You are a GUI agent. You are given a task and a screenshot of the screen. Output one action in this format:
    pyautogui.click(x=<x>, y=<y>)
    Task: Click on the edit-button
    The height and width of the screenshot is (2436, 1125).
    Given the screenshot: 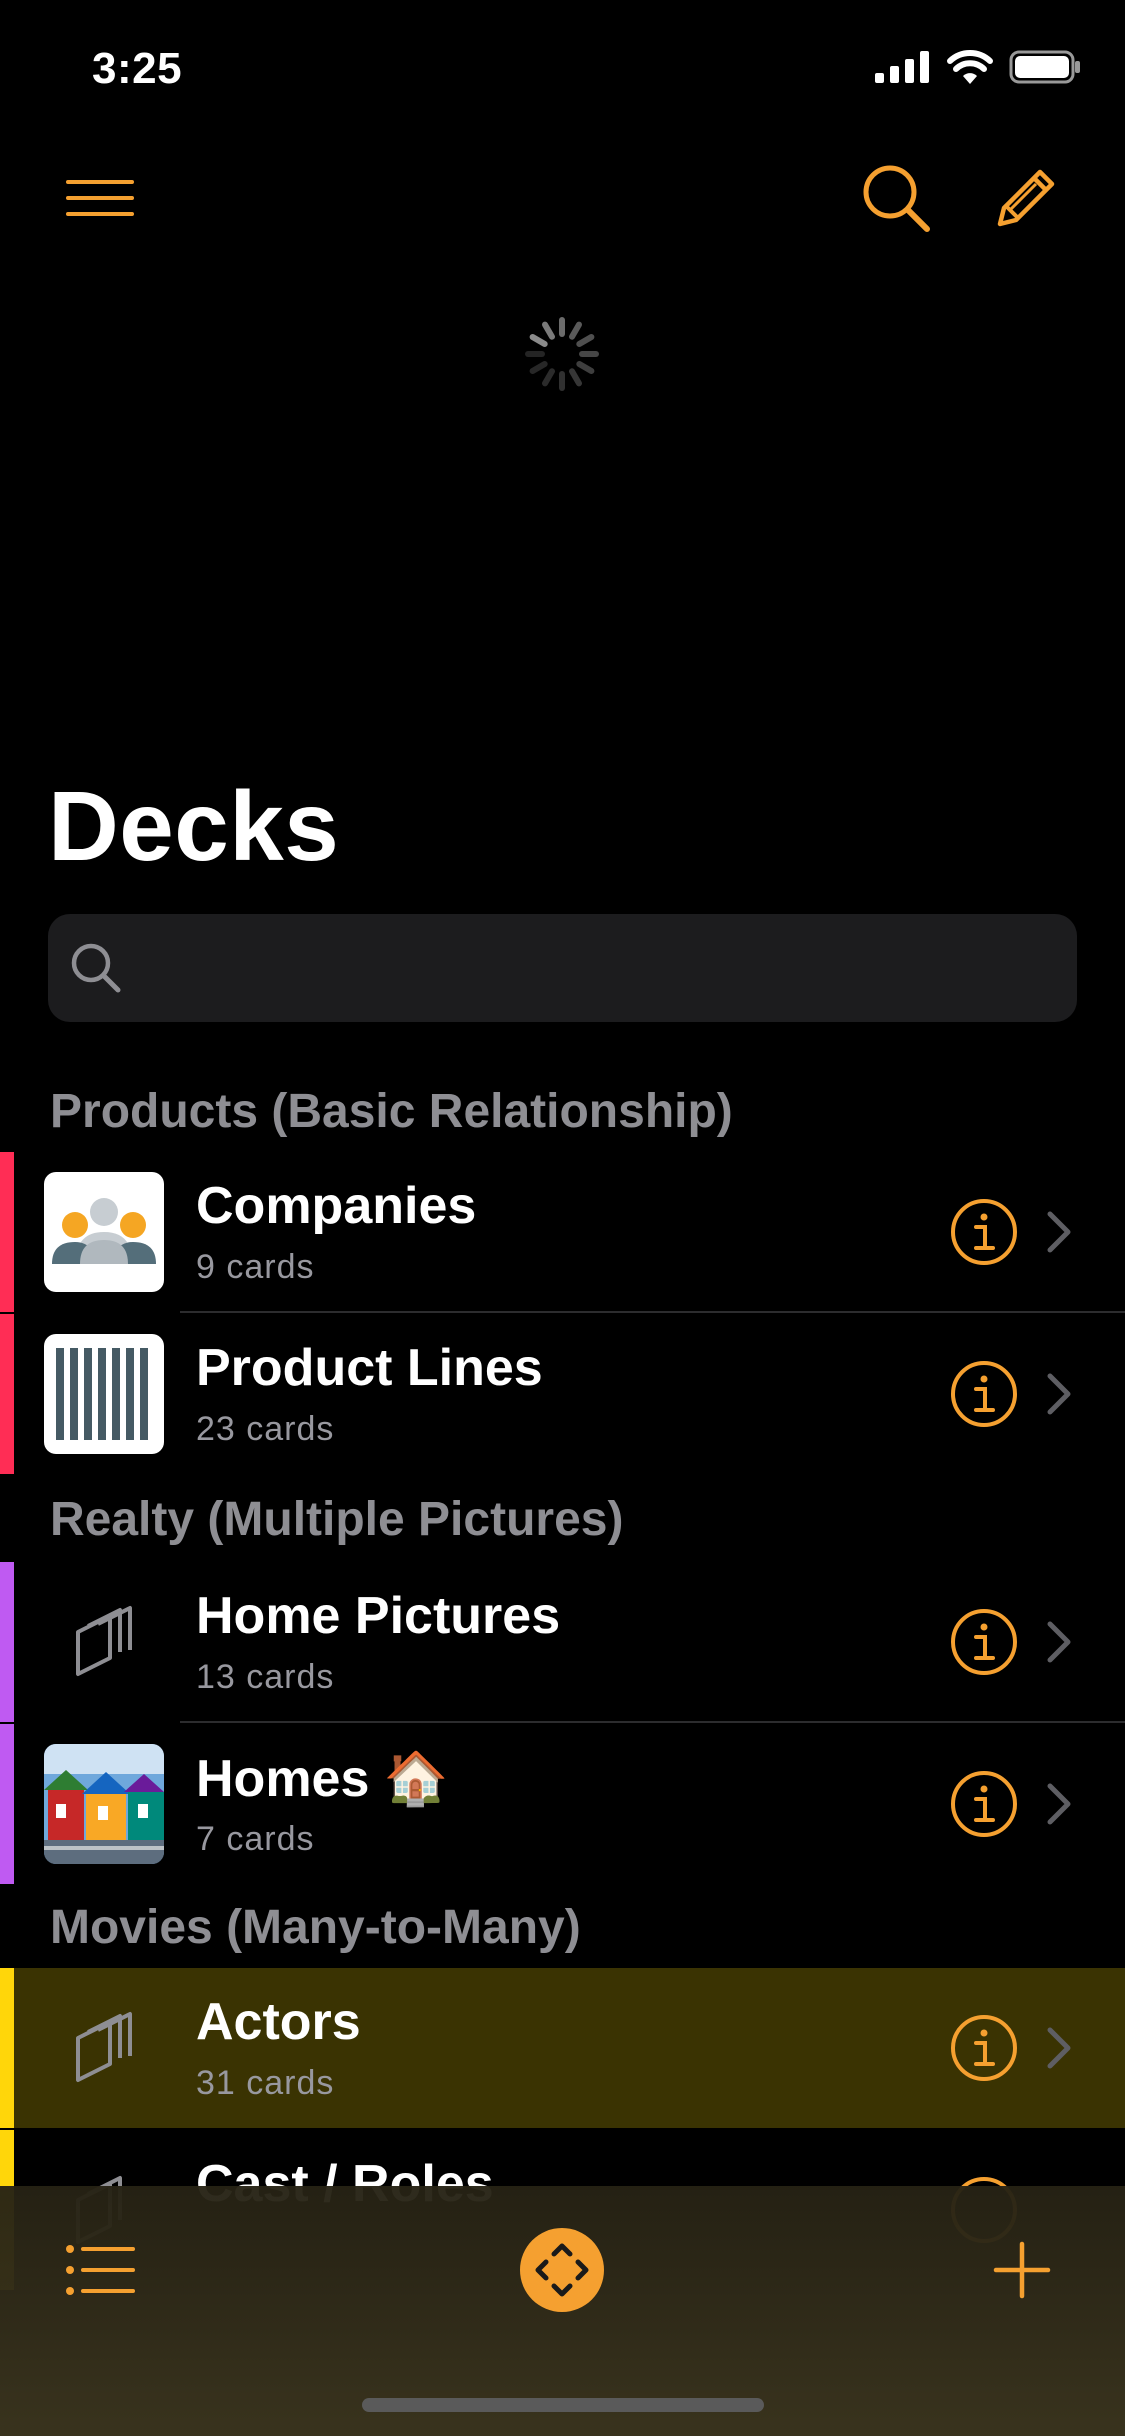 What is the action you would take?
    pyautogui.click(x=1026, y=198)
    